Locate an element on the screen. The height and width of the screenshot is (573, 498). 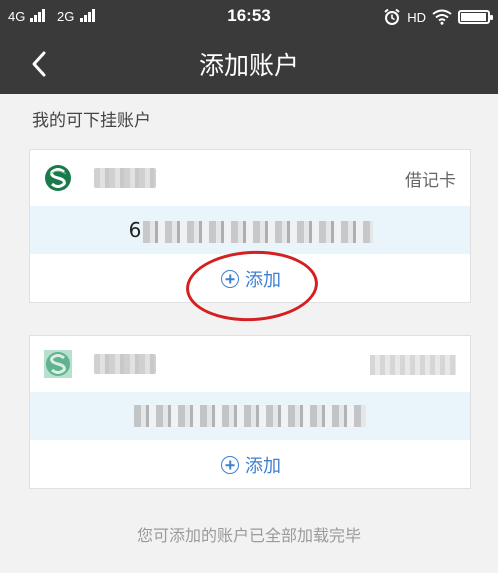
alarm-icon is located at coordinates (392, 16).